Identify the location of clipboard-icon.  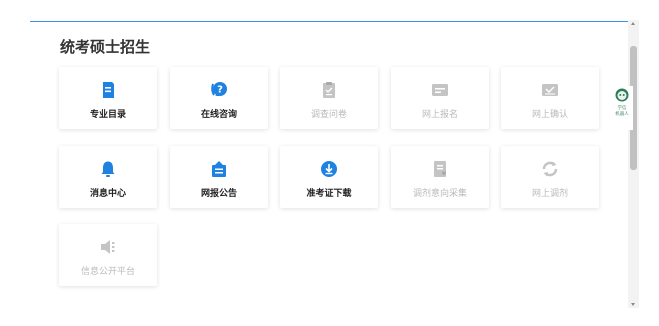
(329, 90).